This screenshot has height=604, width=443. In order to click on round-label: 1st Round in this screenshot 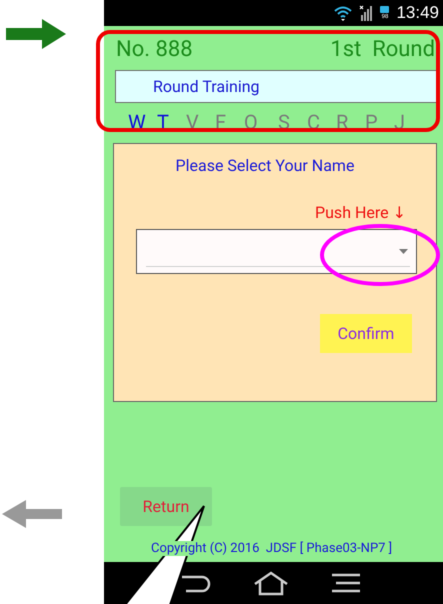, I will do `click(382, 49)`.